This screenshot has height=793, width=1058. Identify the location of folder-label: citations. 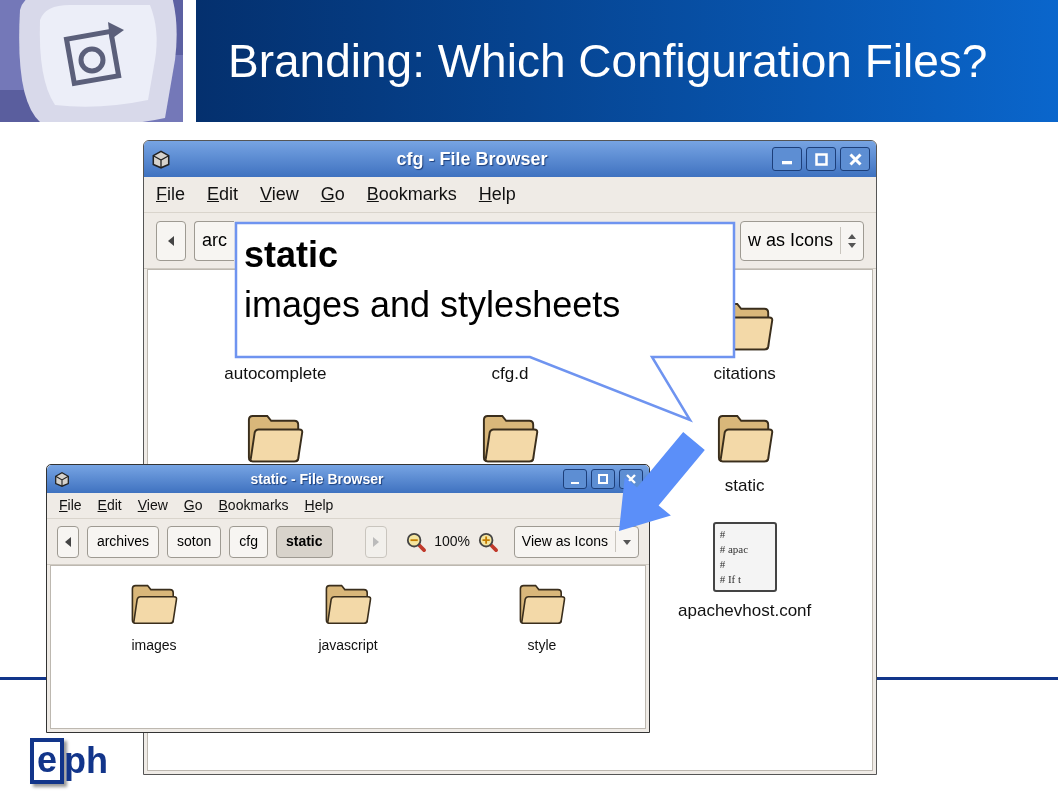
(744, 374).